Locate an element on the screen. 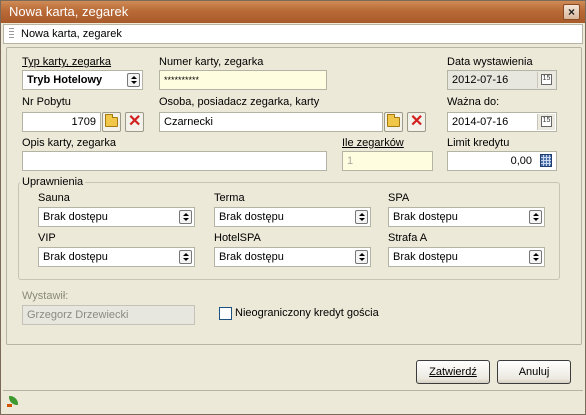 The width and height of the screenshot is (586, 415). terma-value: Brak dostępu is located at coordinates (251, 217).